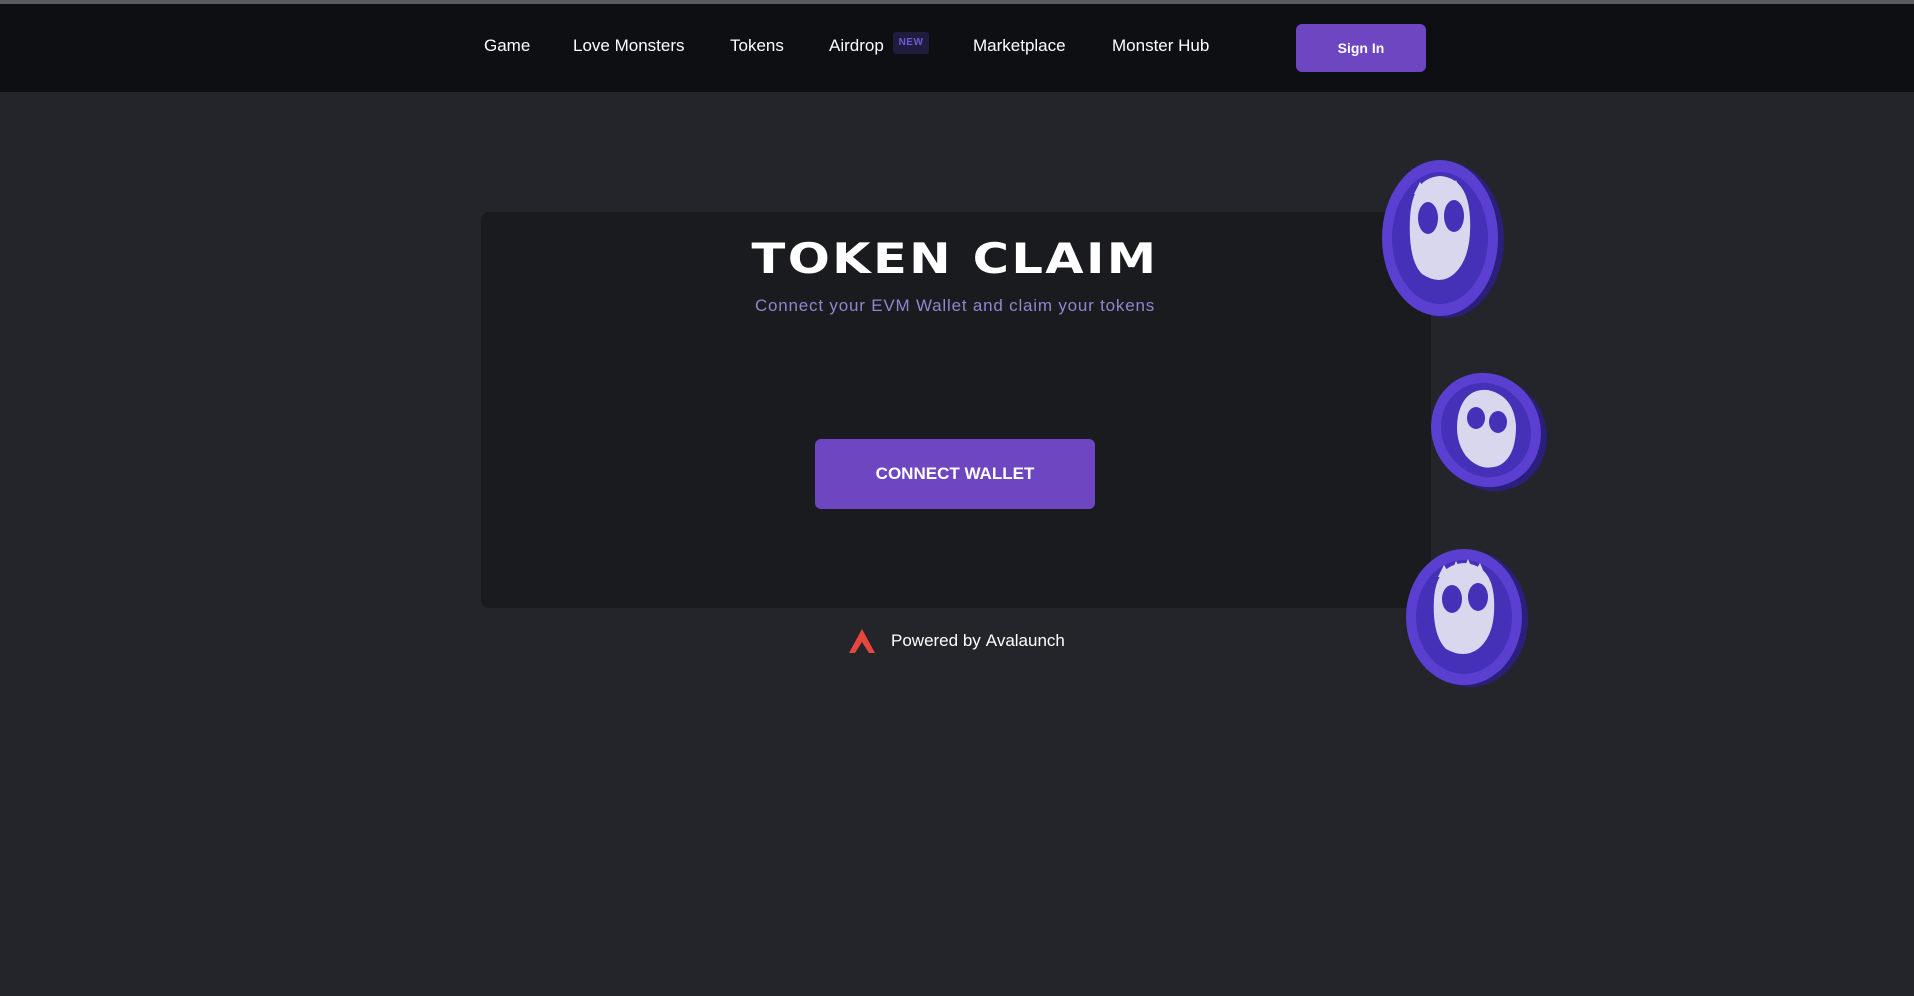  Describe the element at coordinates (1361, 48) in the screenshot. I see `sign-in-button: Sign In` at that location.